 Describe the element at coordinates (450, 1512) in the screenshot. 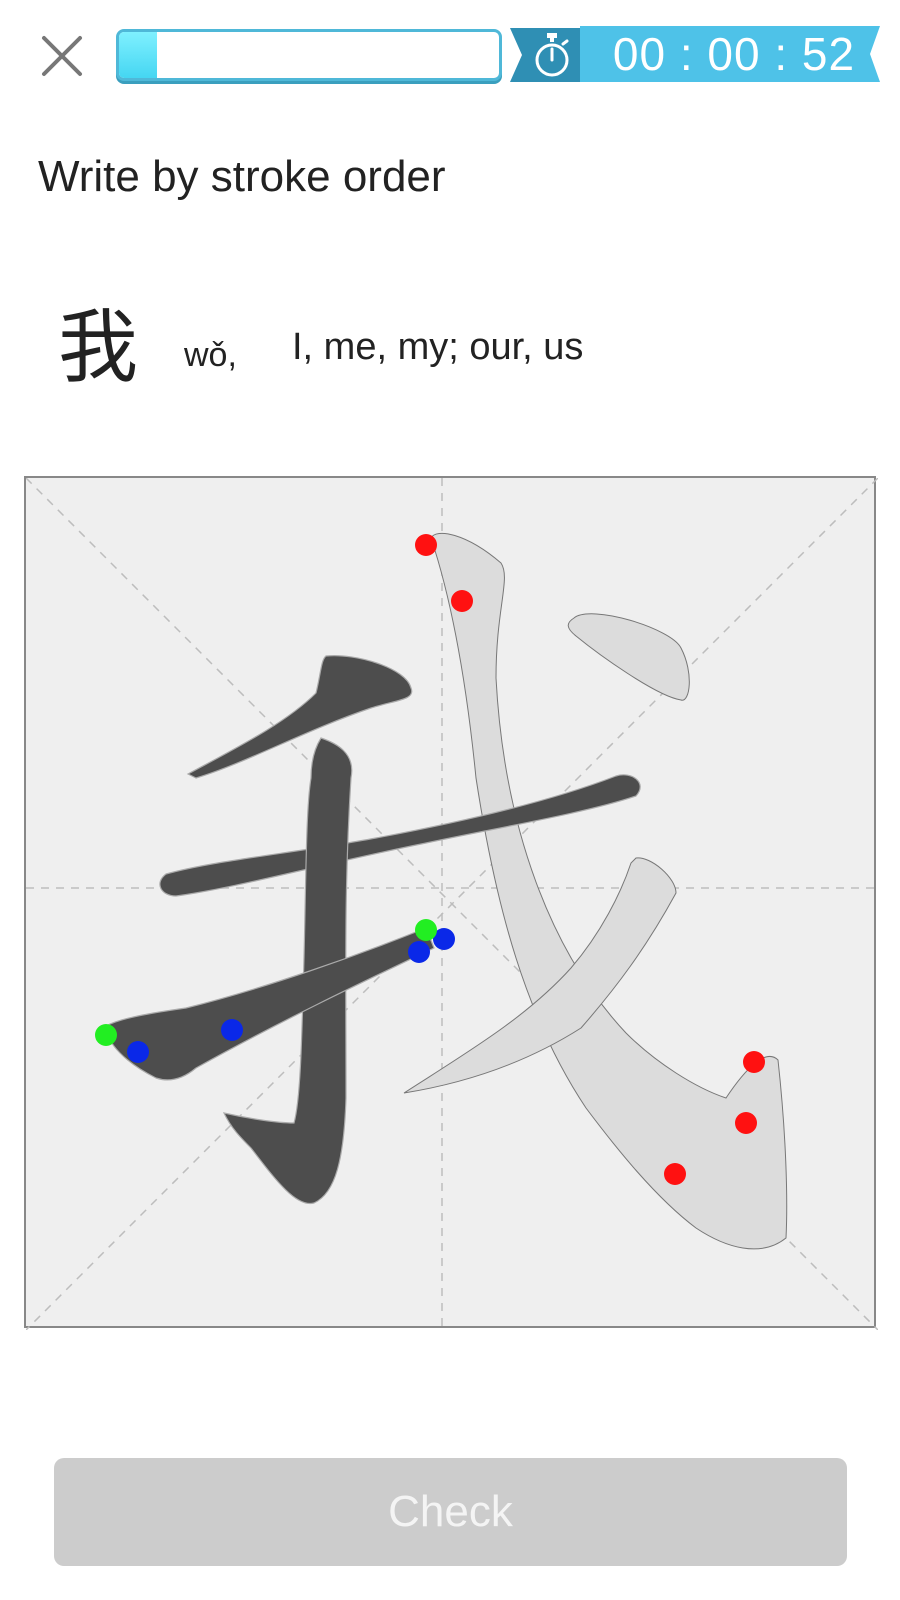

I see `check-button: Check` at that location.